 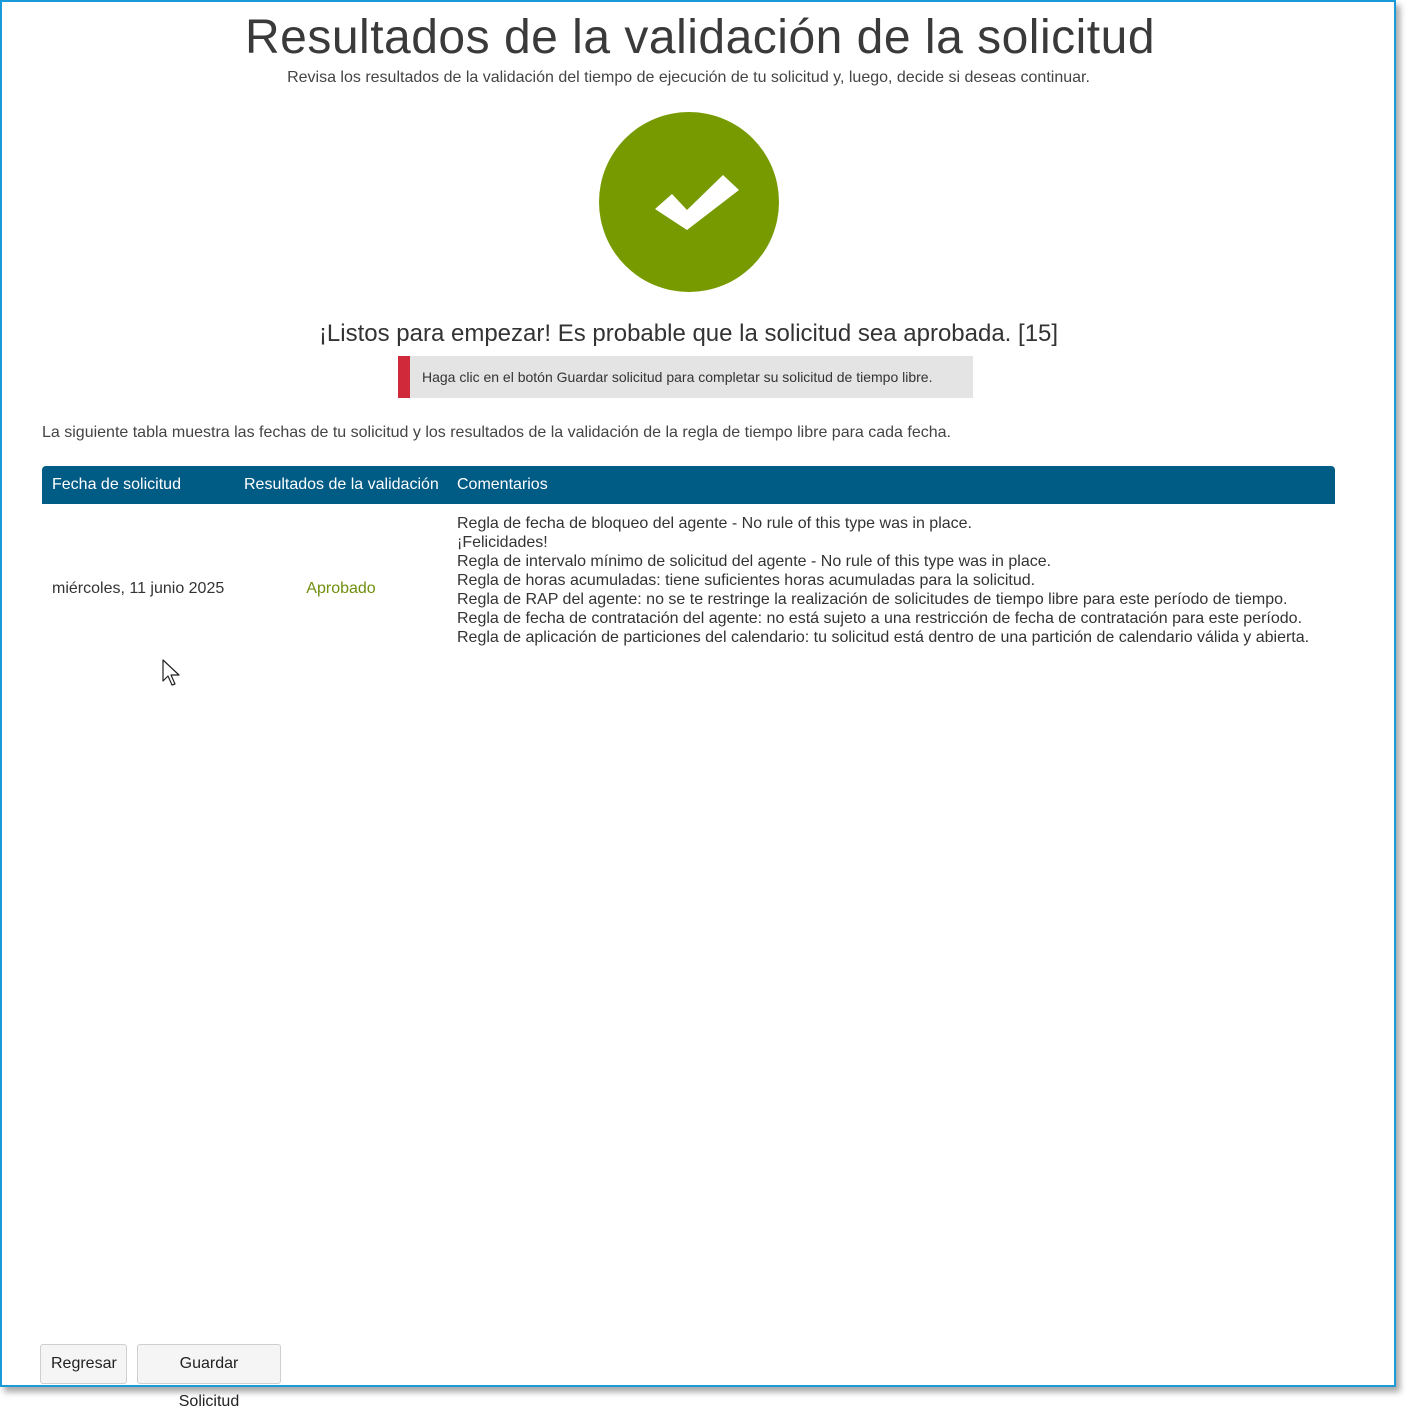 What do you see at coordinates (138, 588) in the screenshot?
I see `row-request-date: miércoles, 11 junio 2025` at bounding box center [138, 588].